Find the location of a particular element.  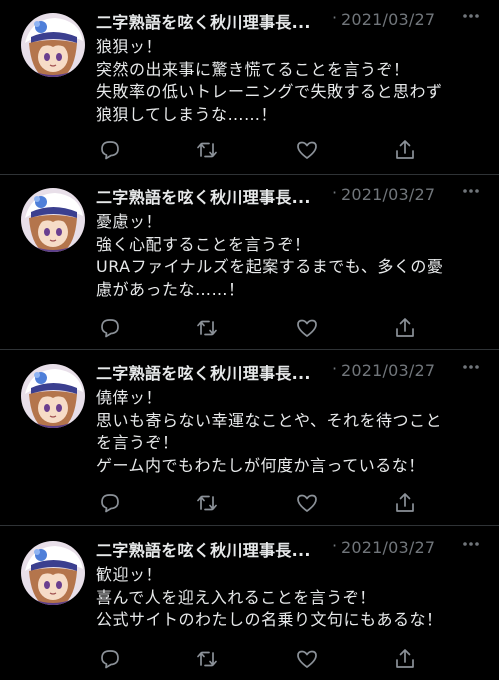

tweet-text-line: 僥倖ッ！ is located at coordinates (129, 397).